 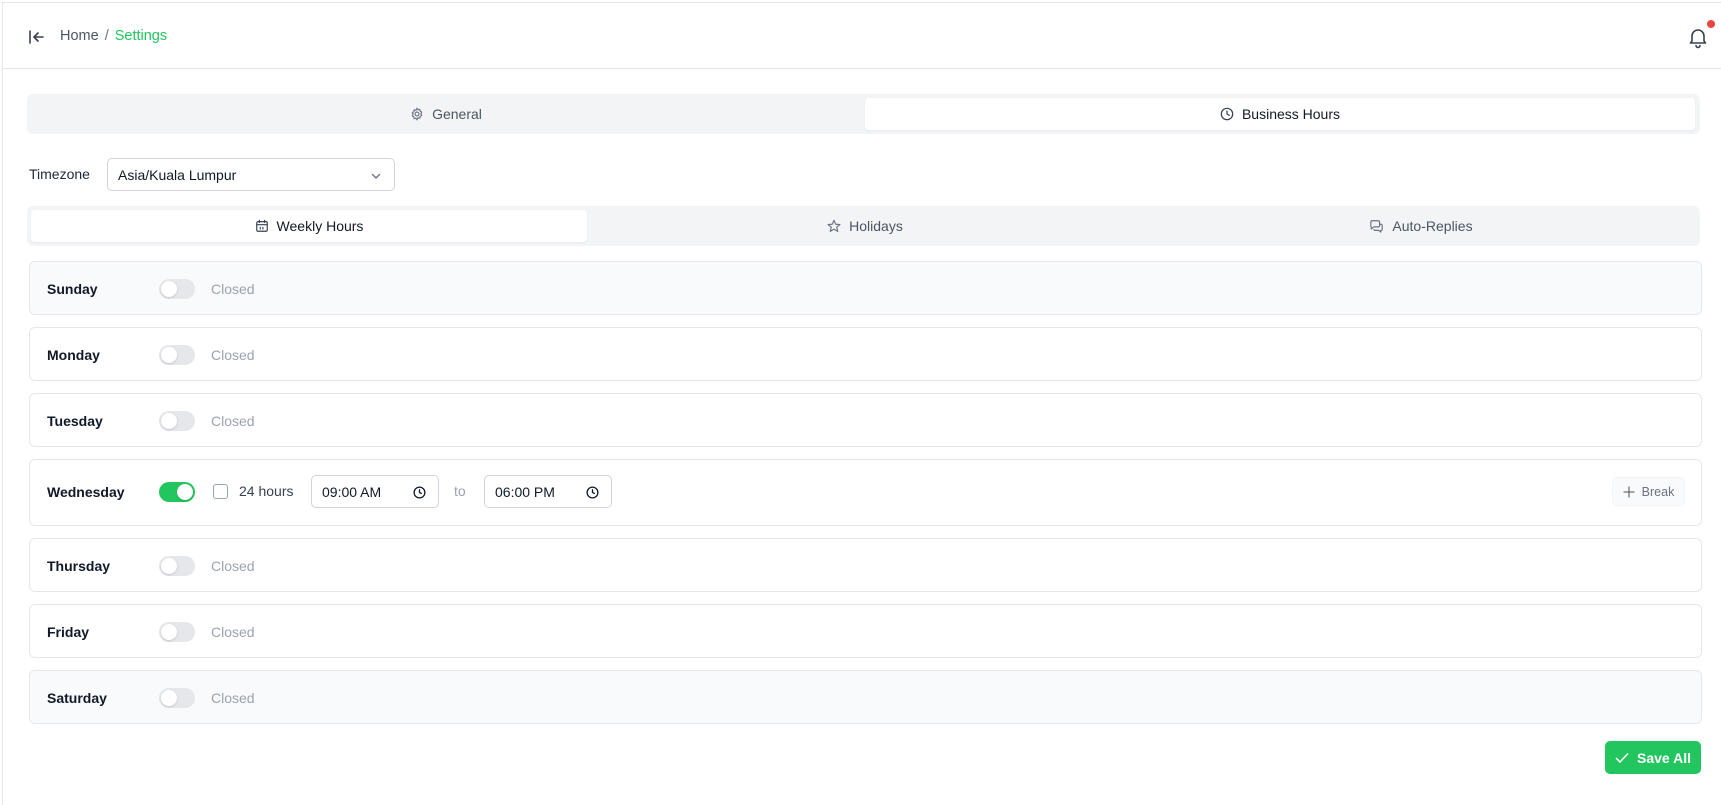 I want to click on business-hours-subtabs: Weekly Hours Holidays Auto-Replies, so click(x=863, y=226).